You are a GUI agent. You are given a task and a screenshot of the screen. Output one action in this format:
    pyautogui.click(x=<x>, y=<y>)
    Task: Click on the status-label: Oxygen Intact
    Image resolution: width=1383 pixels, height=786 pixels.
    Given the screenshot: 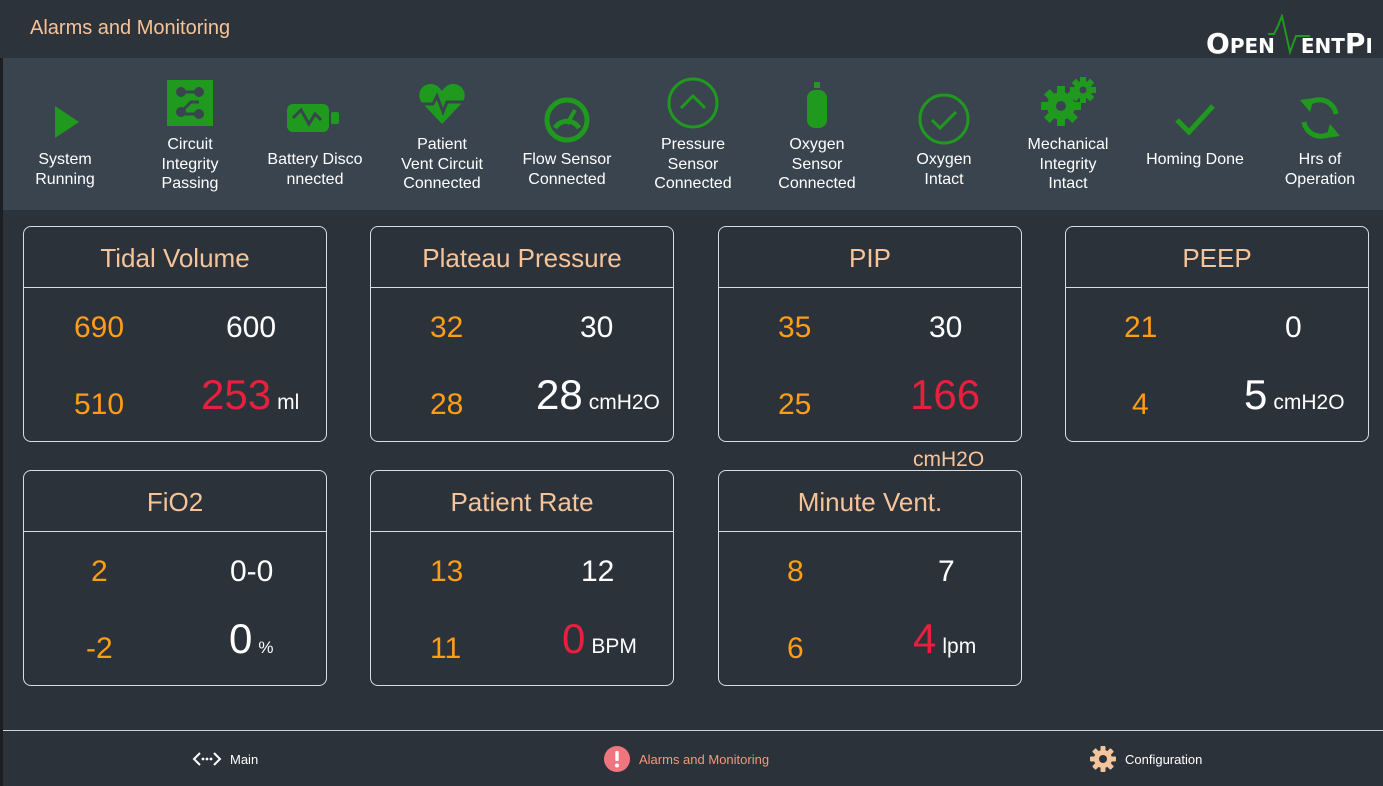 What is the action you would take?
    pyautogui.click(x=944, y=169)
    